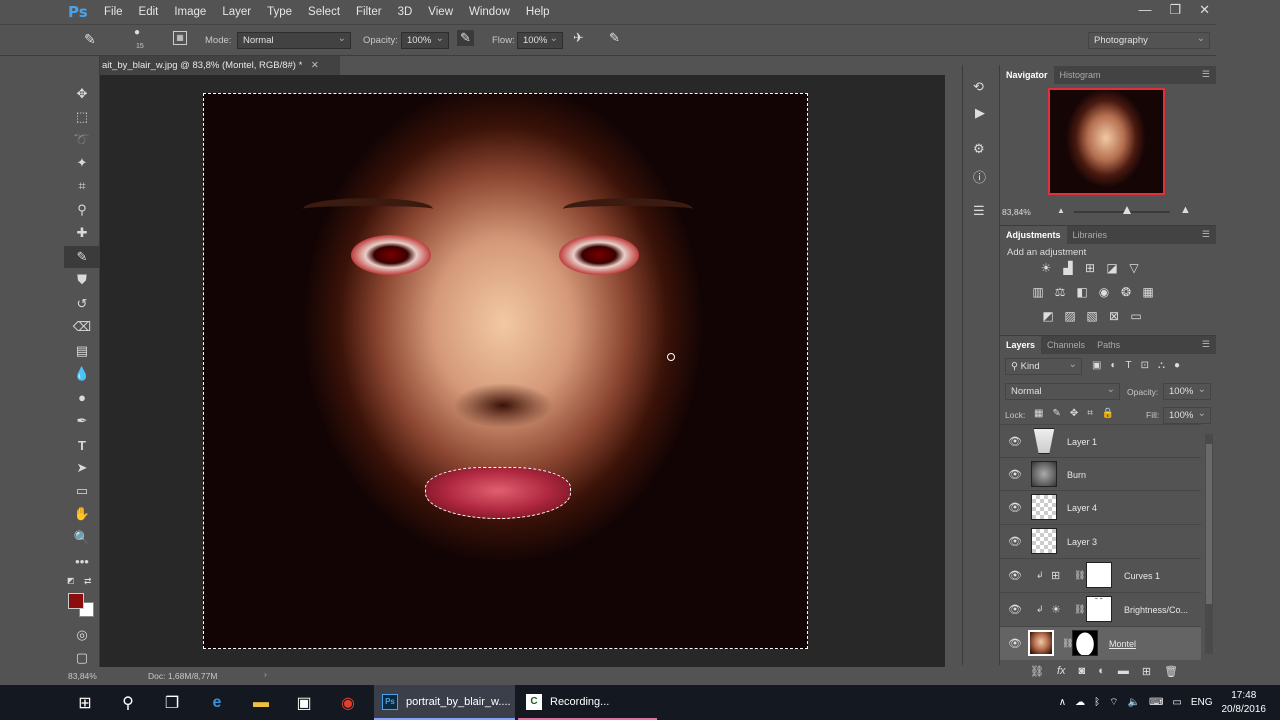  I want to click on layer-mask-thumbnail, so click(1099, 575).